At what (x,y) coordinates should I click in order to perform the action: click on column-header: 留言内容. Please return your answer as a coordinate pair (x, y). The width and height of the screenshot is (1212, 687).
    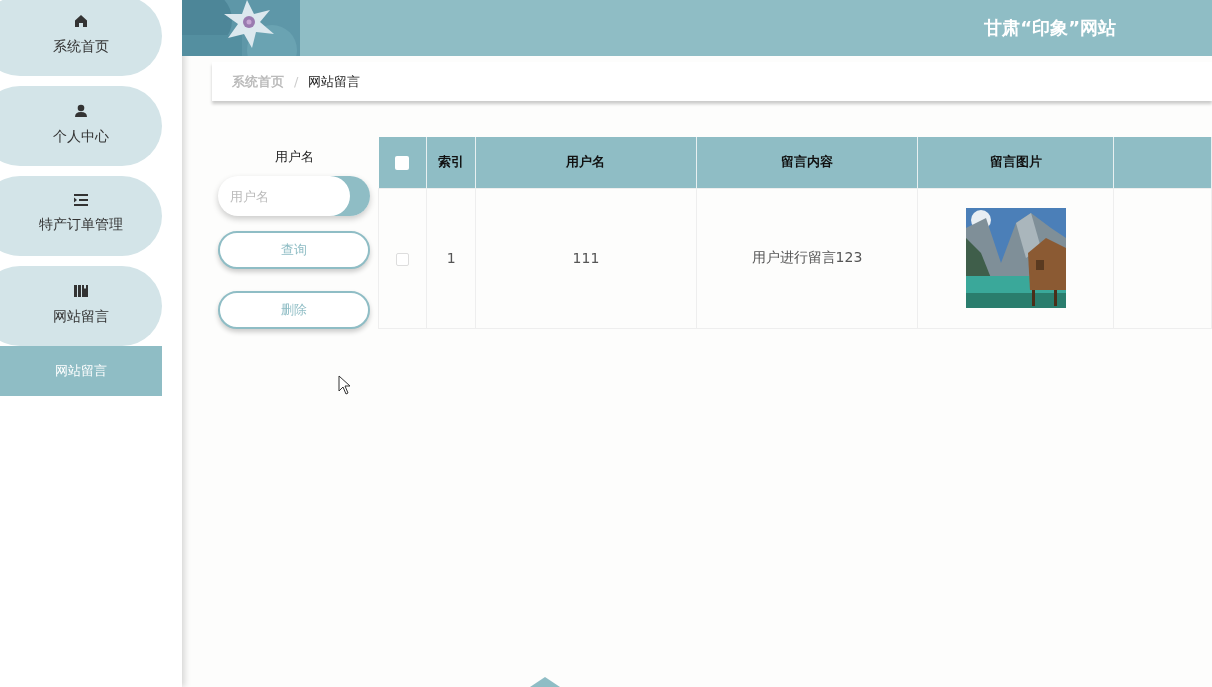
    Looking at the image, I should click on (807, 163).